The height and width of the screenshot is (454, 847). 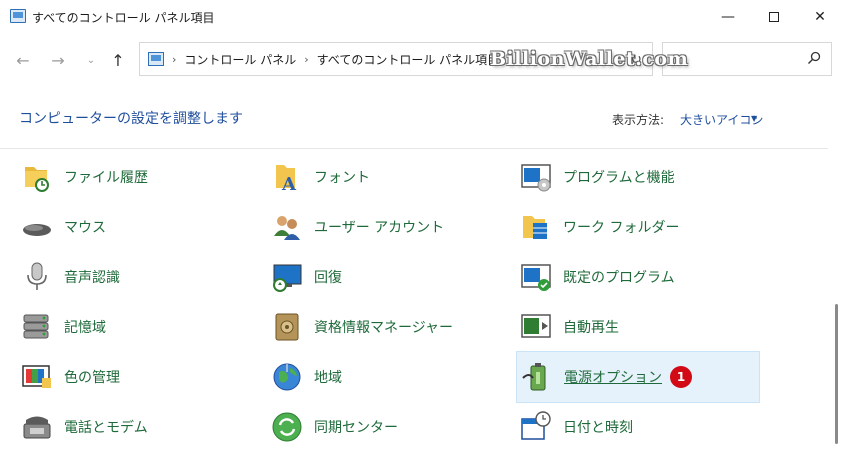 I want to click on user-accounts-icon, so click(x=287, y=228).